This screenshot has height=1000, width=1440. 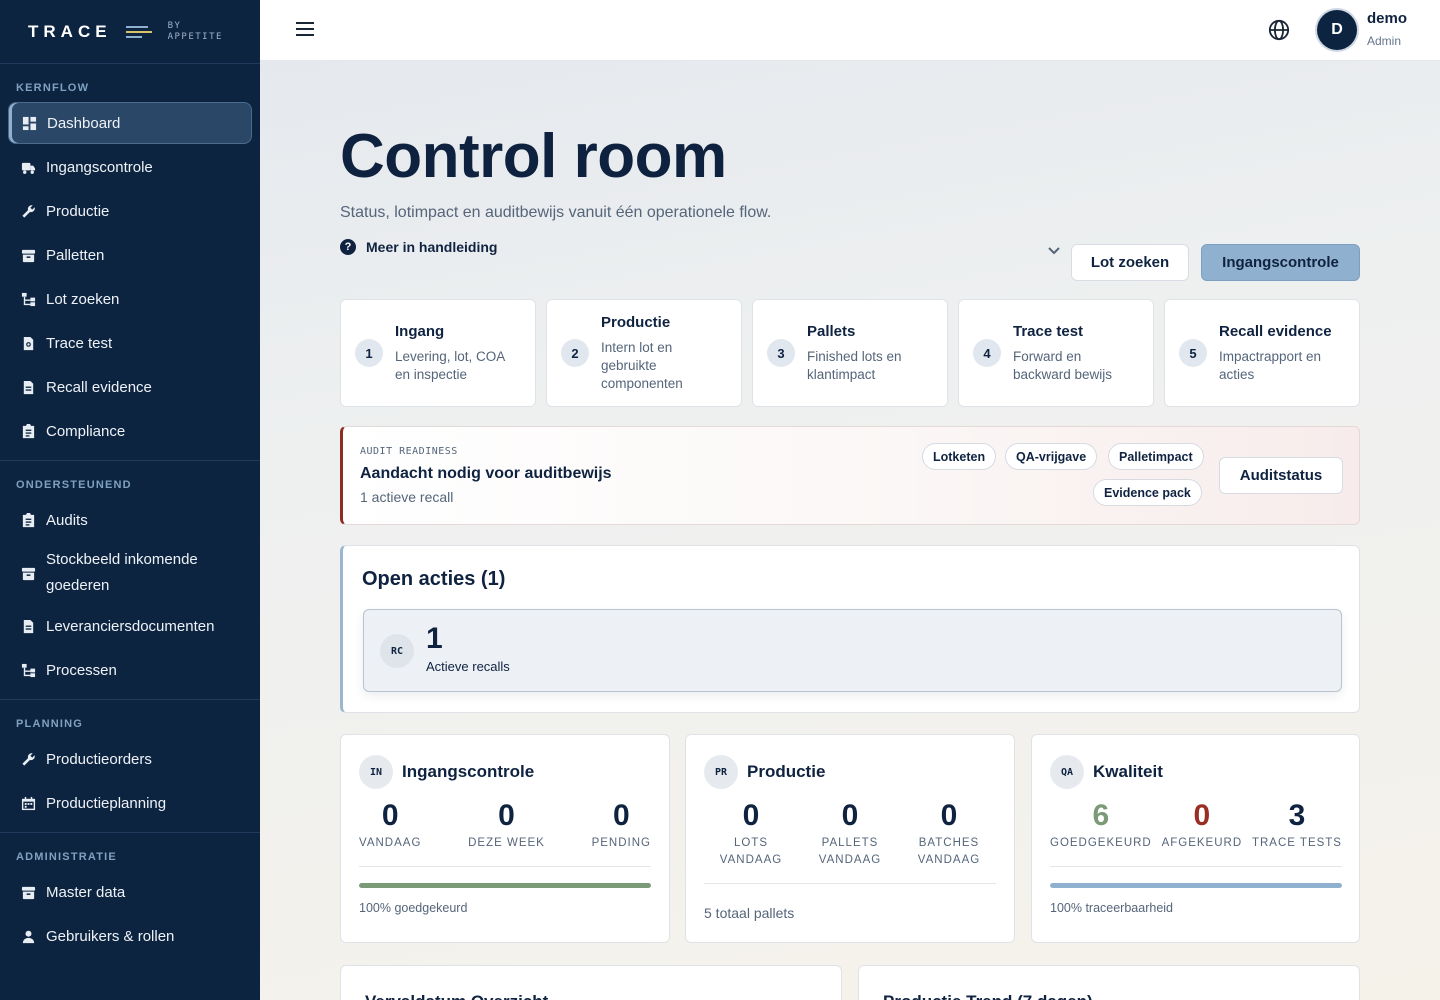 I want to click on audit-tag: AUDIT READINESS, so click(x=409, y=451).